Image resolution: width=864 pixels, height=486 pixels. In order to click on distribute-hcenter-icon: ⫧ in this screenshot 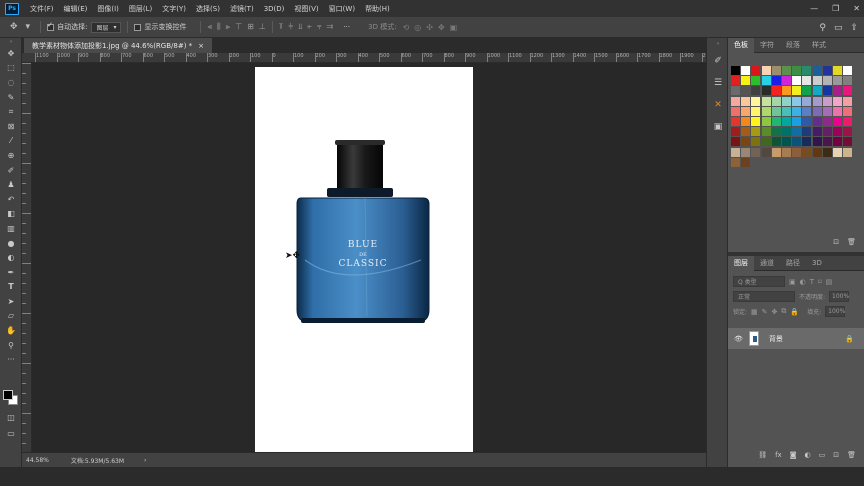, I will do `click(319, 27)`.